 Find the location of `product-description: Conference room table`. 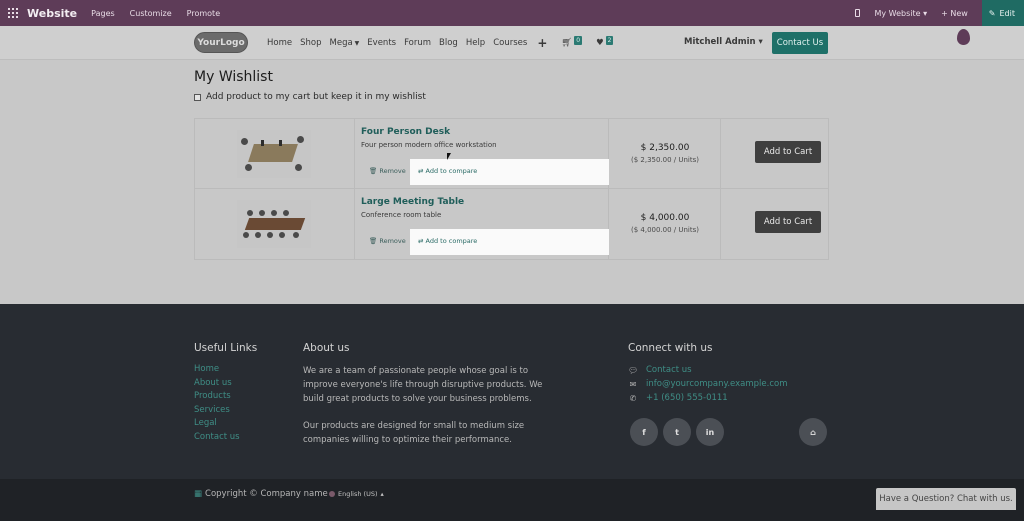

product-description: Conference room table is located at coordinates (401, 215).